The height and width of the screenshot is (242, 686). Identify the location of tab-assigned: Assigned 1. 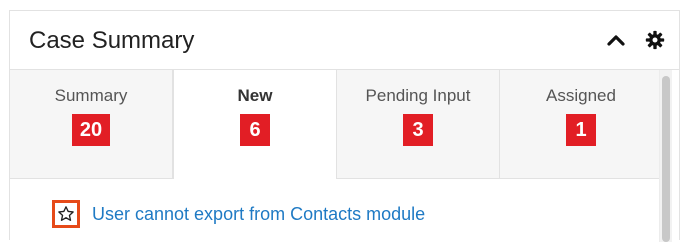
(581, 124).